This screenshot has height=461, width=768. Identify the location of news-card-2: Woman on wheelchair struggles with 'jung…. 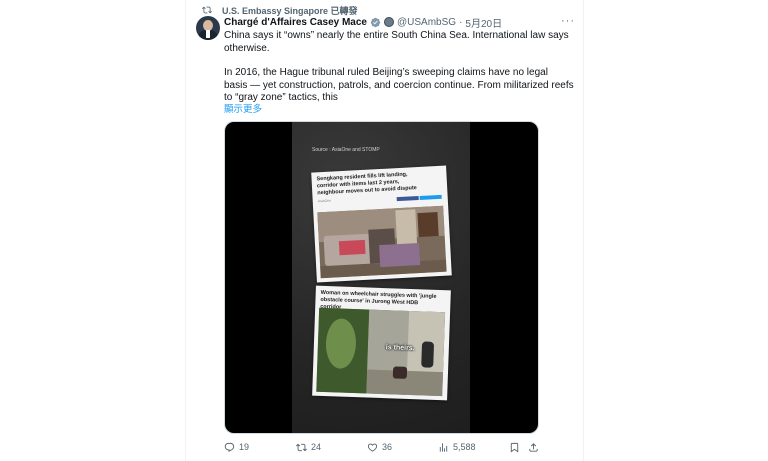
(381, 343).